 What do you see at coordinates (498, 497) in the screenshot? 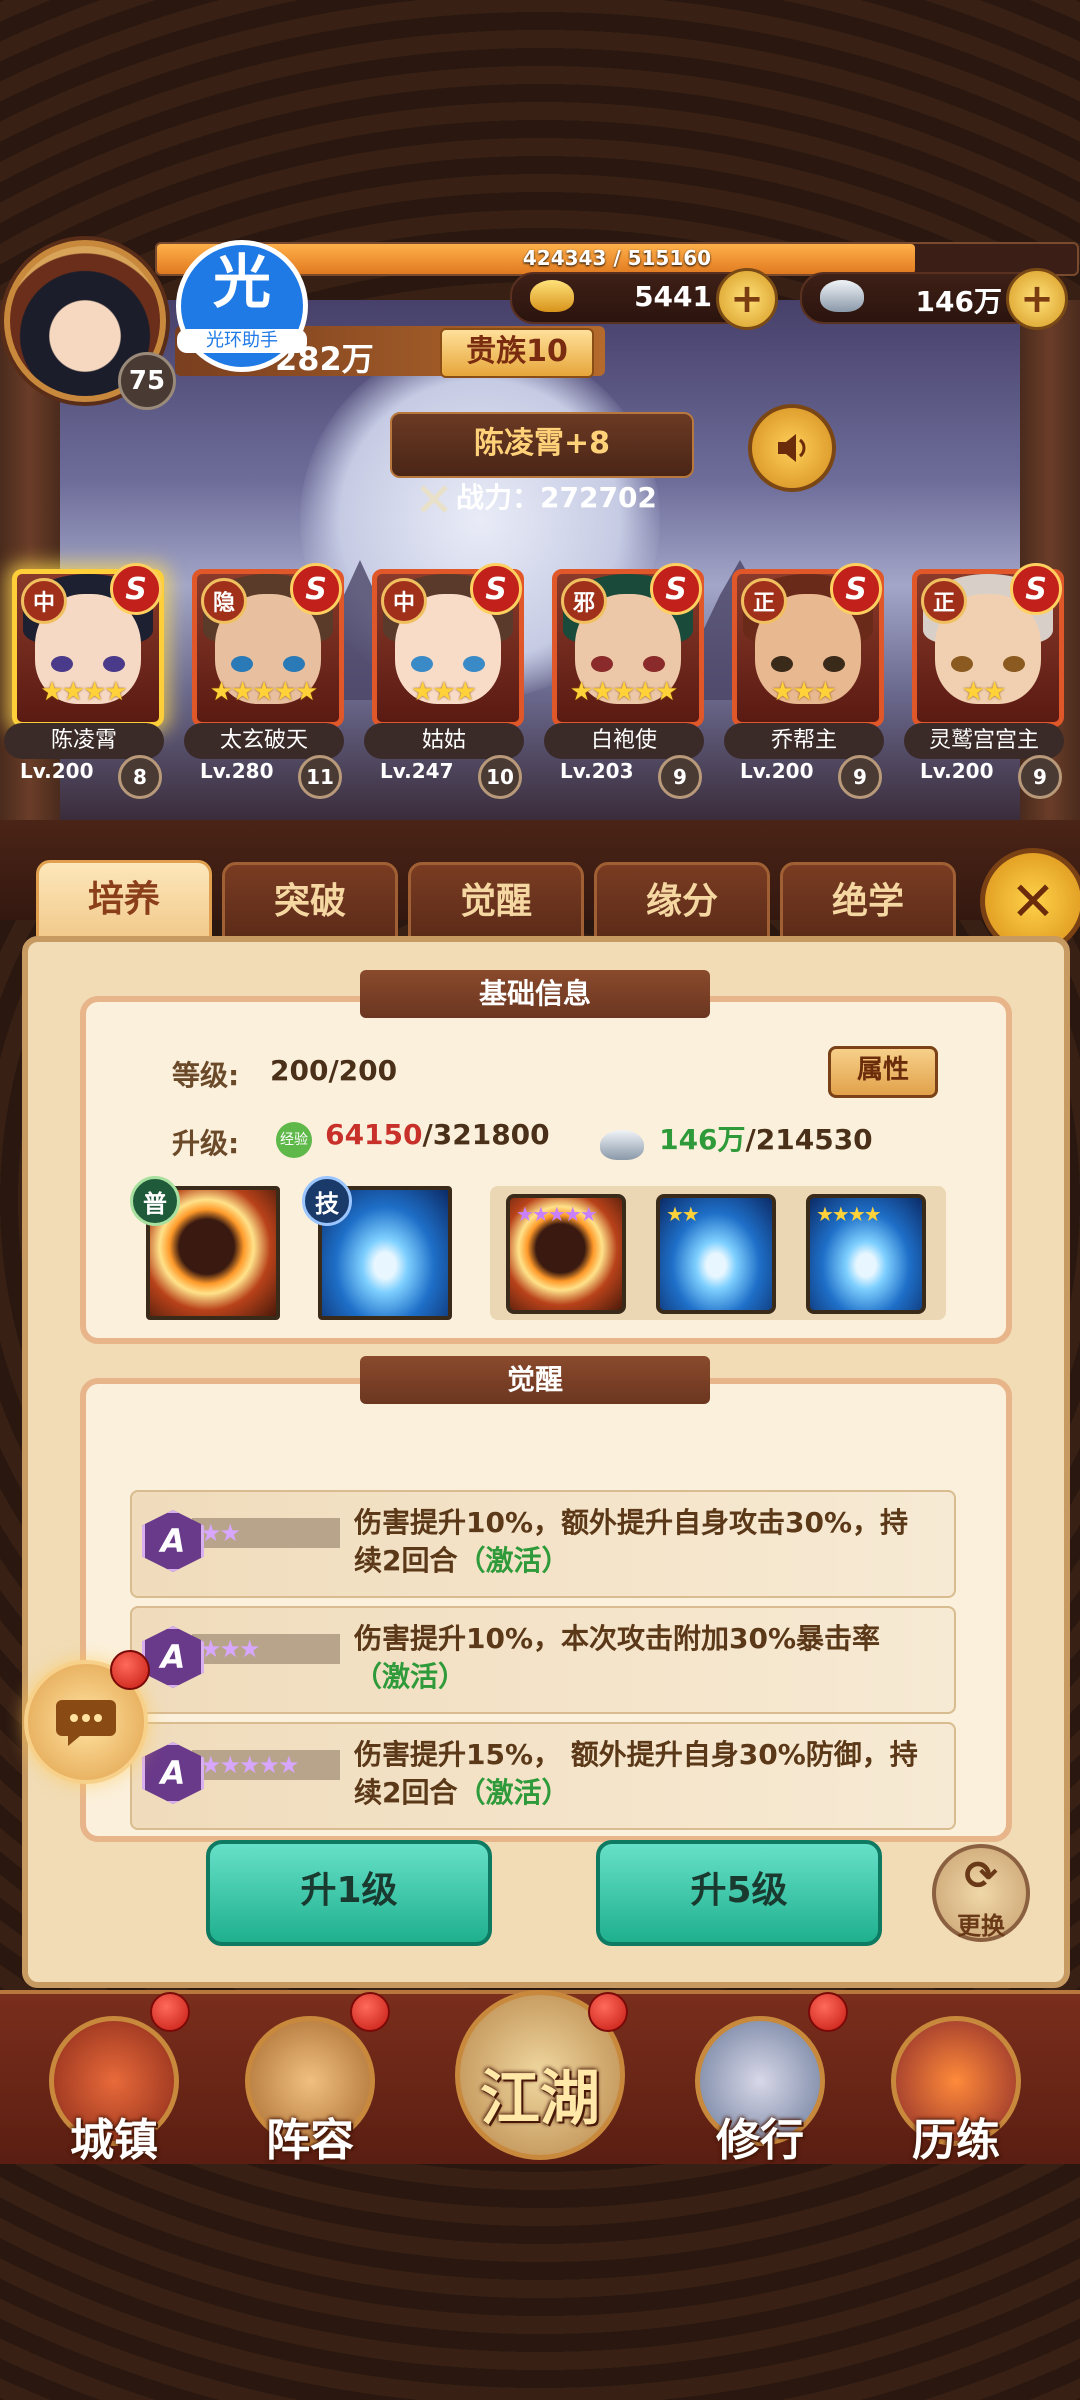
I see `battle-power-label: 战力：` at bounding box center [498, 497].